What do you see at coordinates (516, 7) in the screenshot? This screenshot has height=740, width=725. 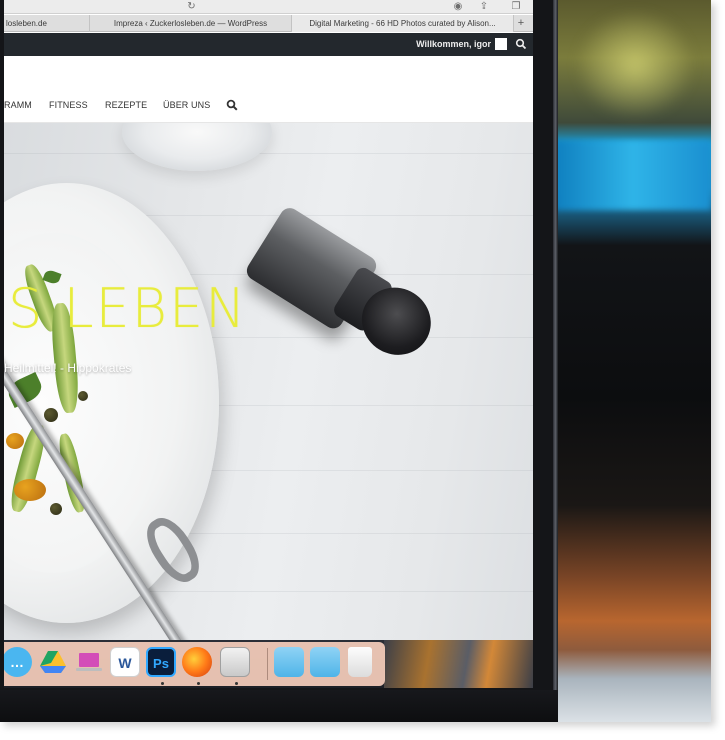 I see `tabs-overview-icon: ❐` at bounding box center [516, 7].